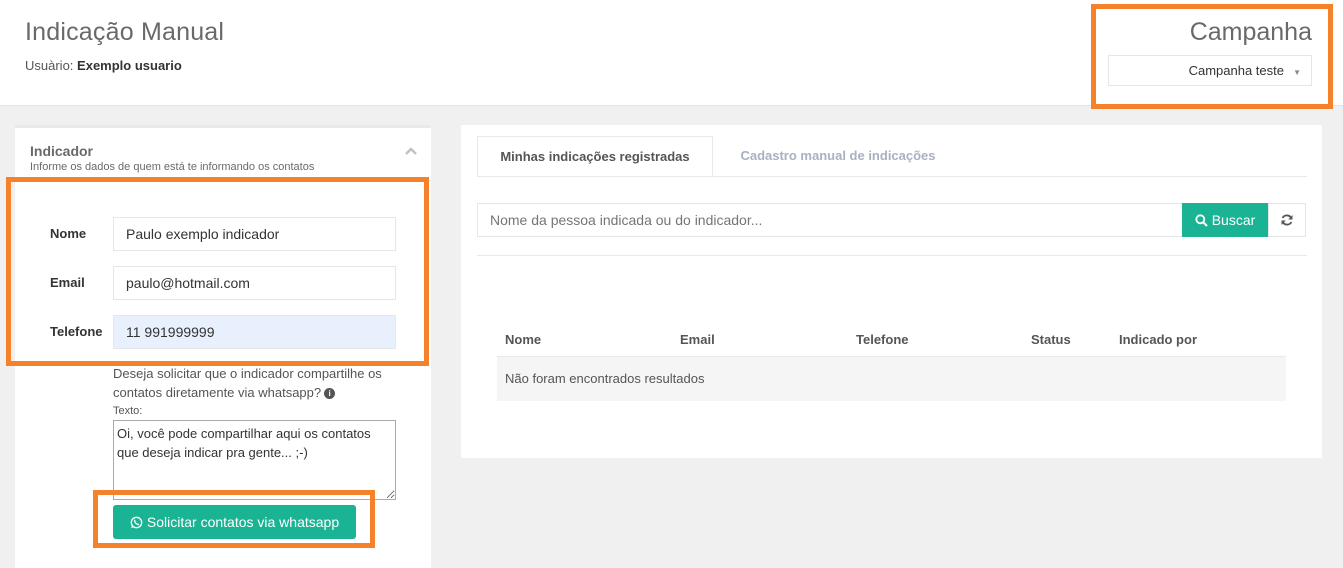  What do you see at coordinates (1198, 340) in the screenshot?
I see `column-header-indicado-por: Indicado por` at bounding box center [1198, 340].